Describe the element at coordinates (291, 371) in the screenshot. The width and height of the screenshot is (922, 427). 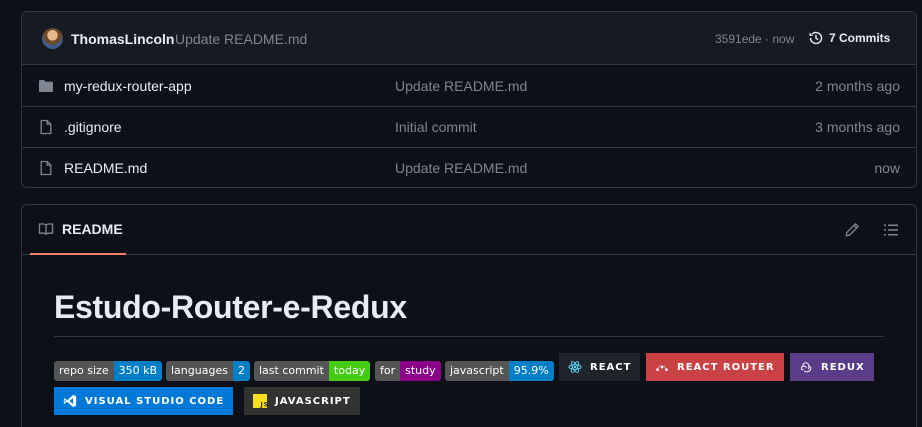
I see `badge-label: last commit` at that location.